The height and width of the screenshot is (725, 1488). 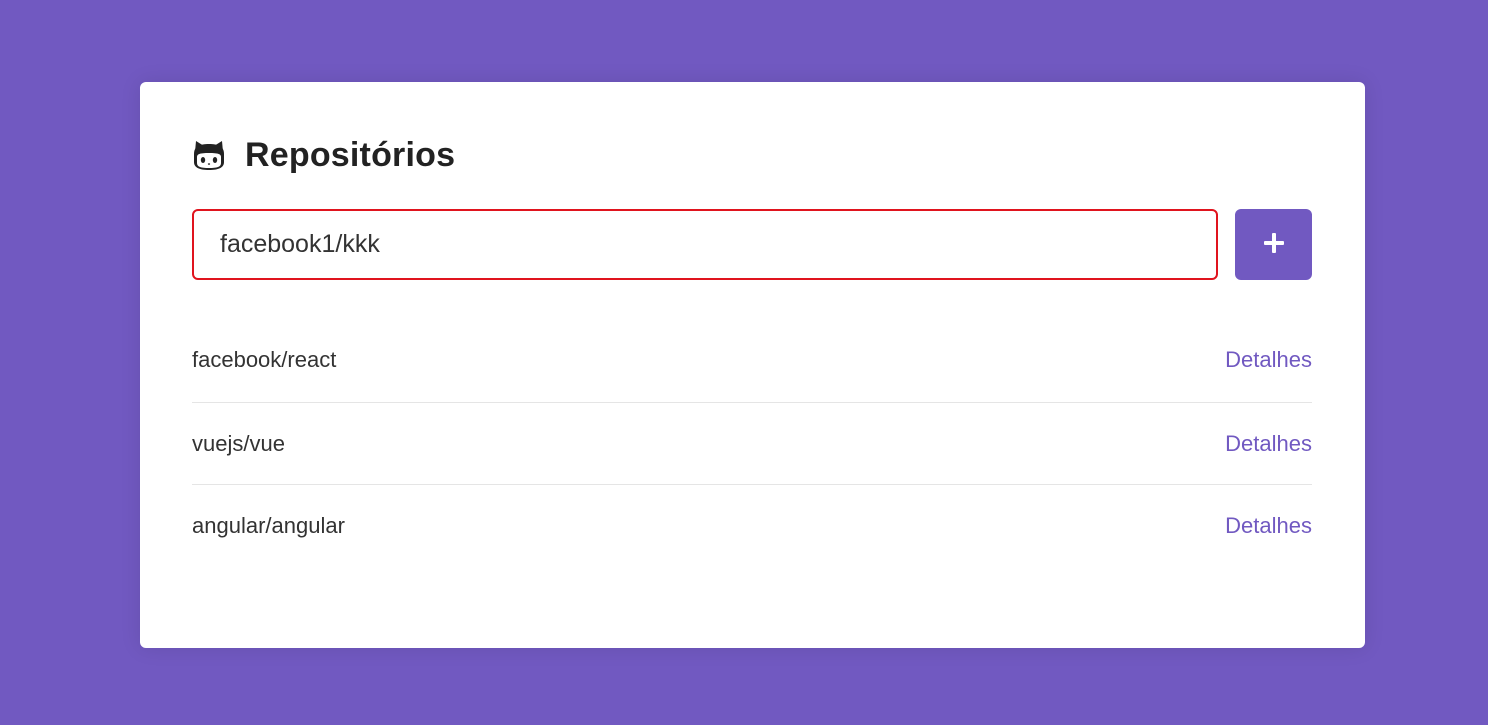 I want to click on list-item: vuejs/vue Detalhes, so click(x=752, y=443).